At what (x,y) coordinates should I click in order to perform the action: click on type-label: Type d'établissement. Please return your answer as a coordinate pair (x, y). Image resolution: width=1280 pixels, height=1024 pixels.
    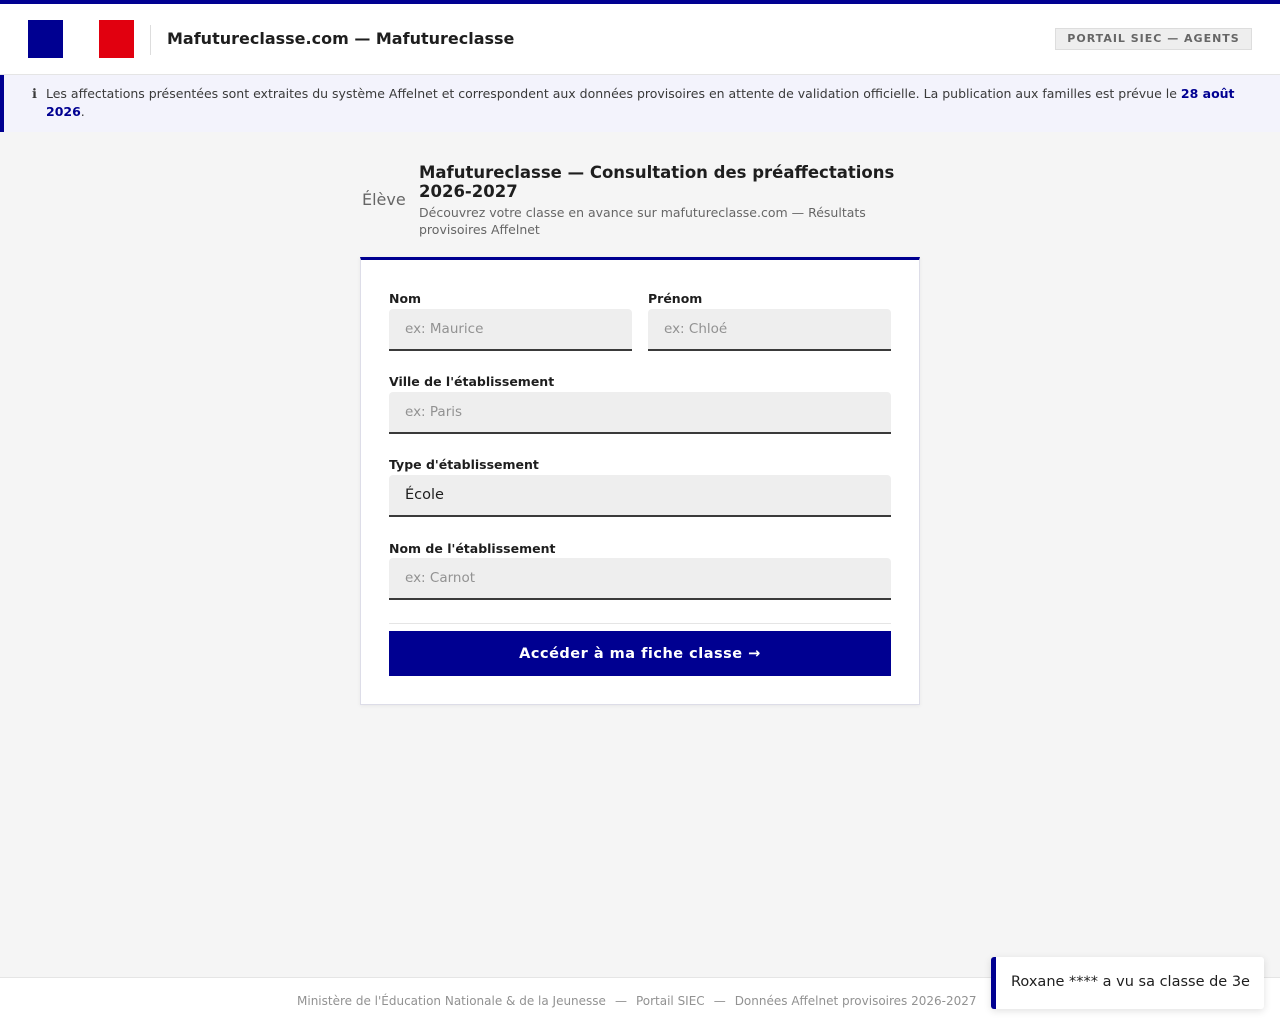
    Looking at the image, I should click on (464, 464).